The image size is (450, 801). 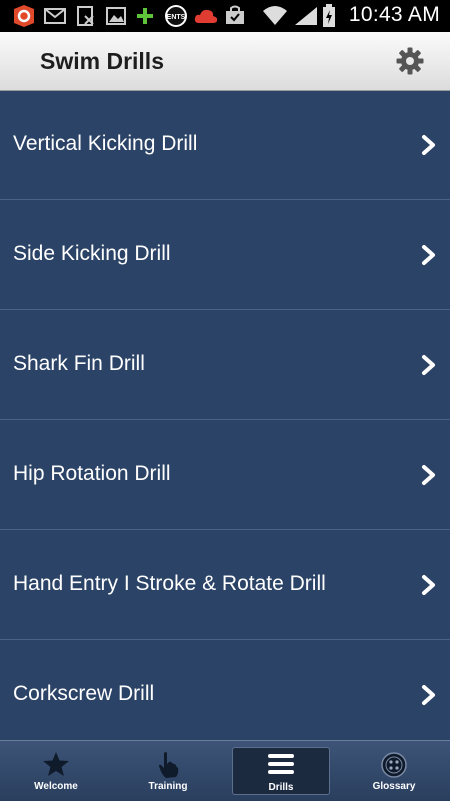 I want to click on gear-icon, so click(x=410, y=61).